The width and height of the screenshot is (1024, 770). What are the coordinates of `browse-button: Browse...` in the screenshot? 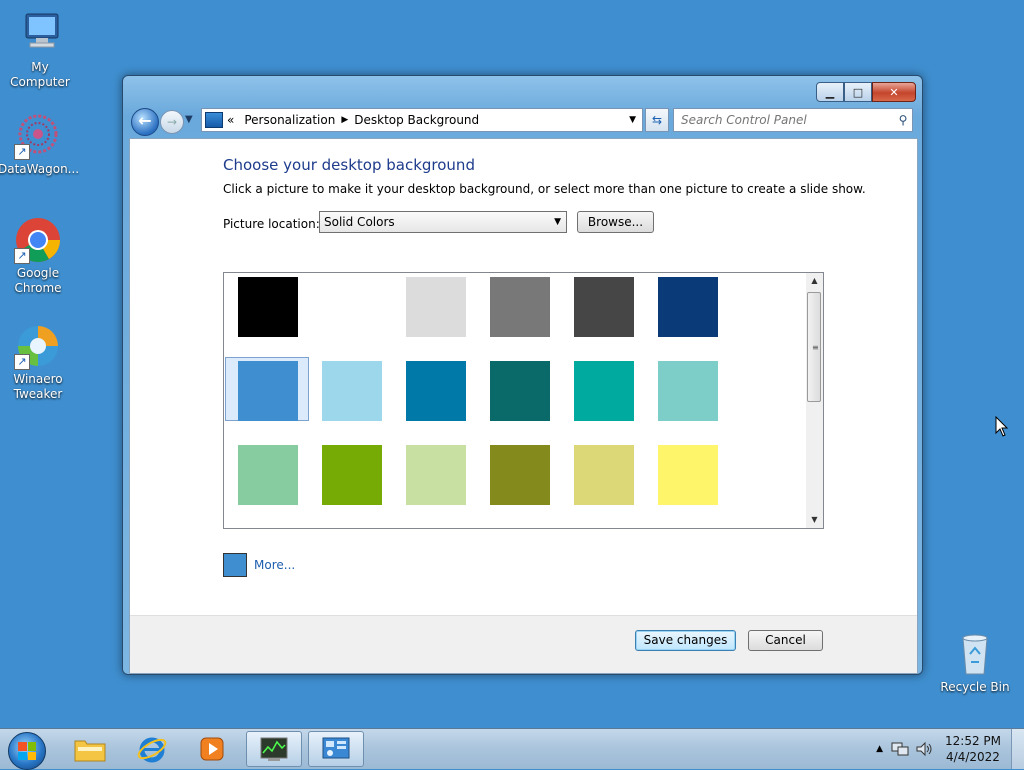 It's located at (615, 222).